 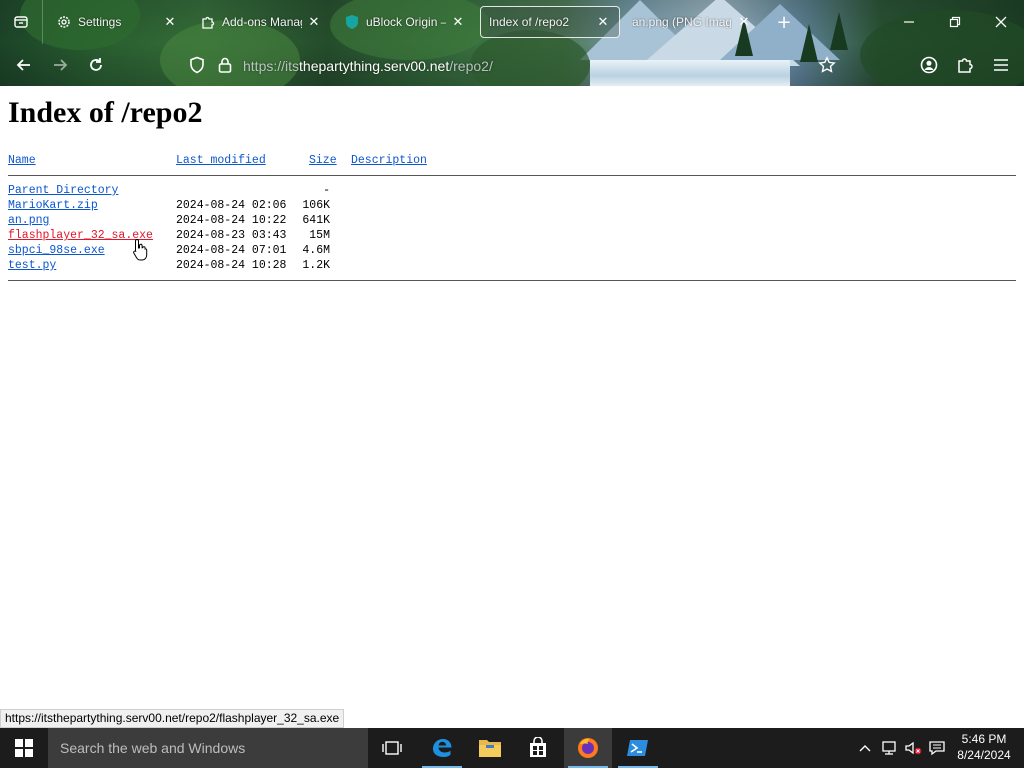 I want to click on show-hidden-icons-button, so click(x=865, y=748).